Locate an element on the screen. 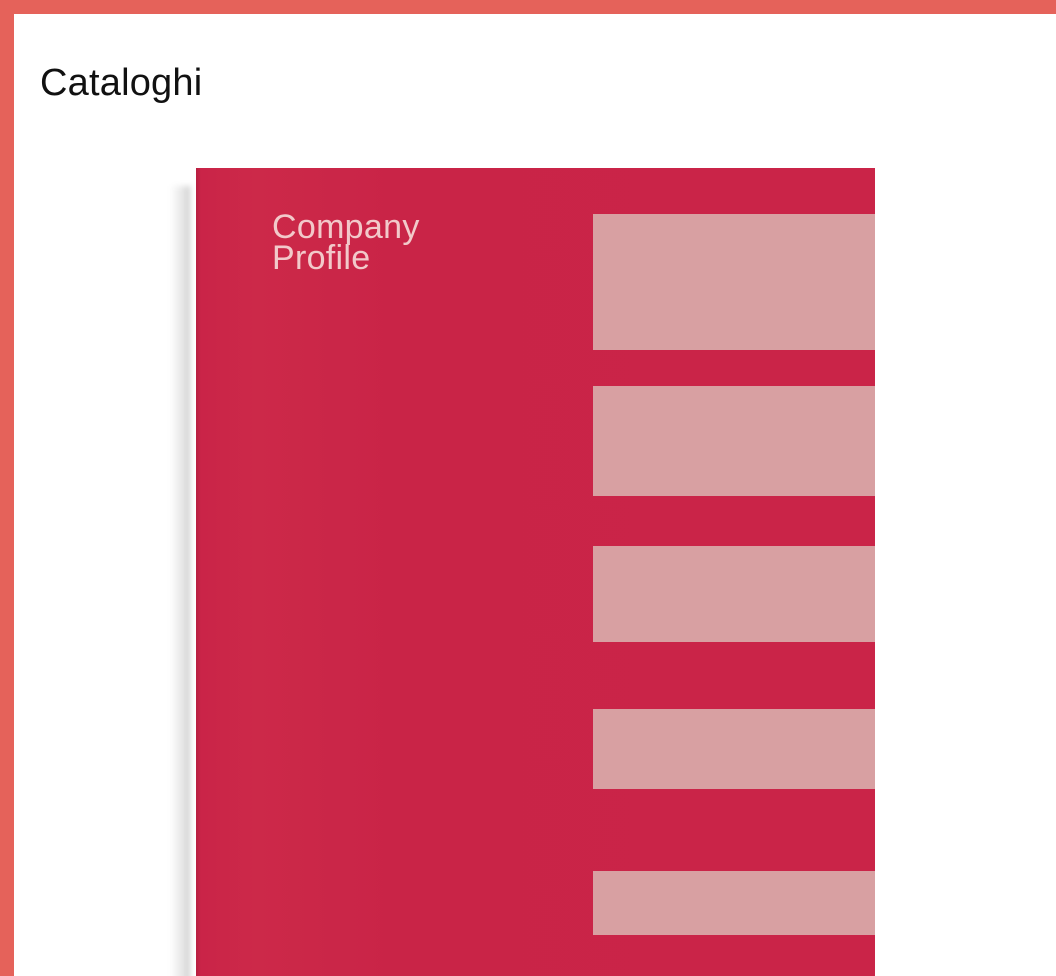  cover-title: Company Profile is located at coordinates (346, 243).